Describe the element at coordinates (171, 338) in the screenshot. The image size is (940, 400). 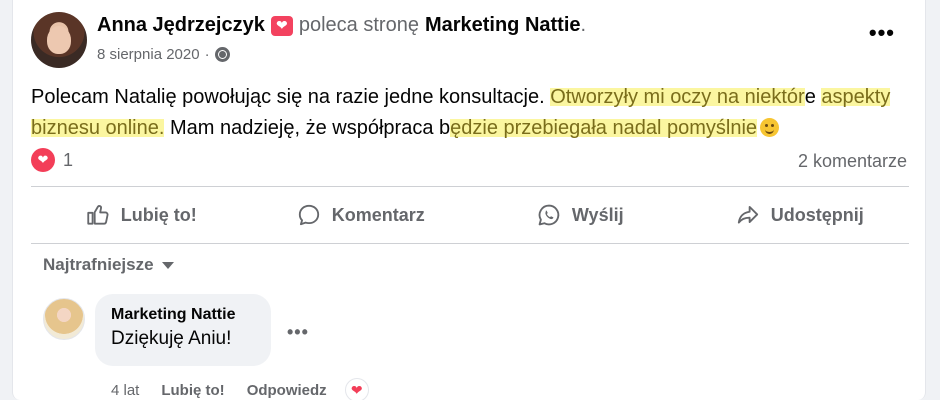
I see `comment-text: Dziękuję Aniu!` at that location.